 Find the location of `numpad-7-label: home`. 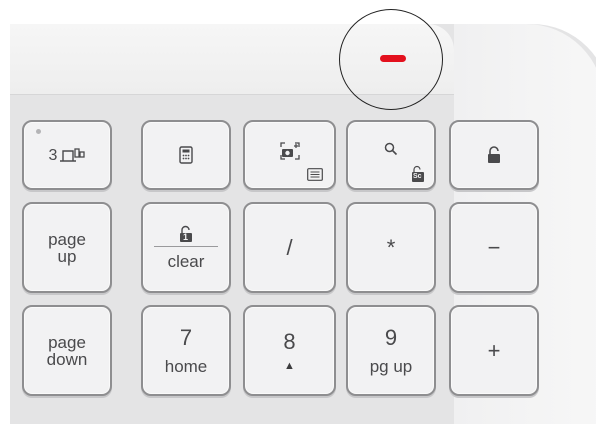

numpad-7-label: home is located at coordinates (186, 366).